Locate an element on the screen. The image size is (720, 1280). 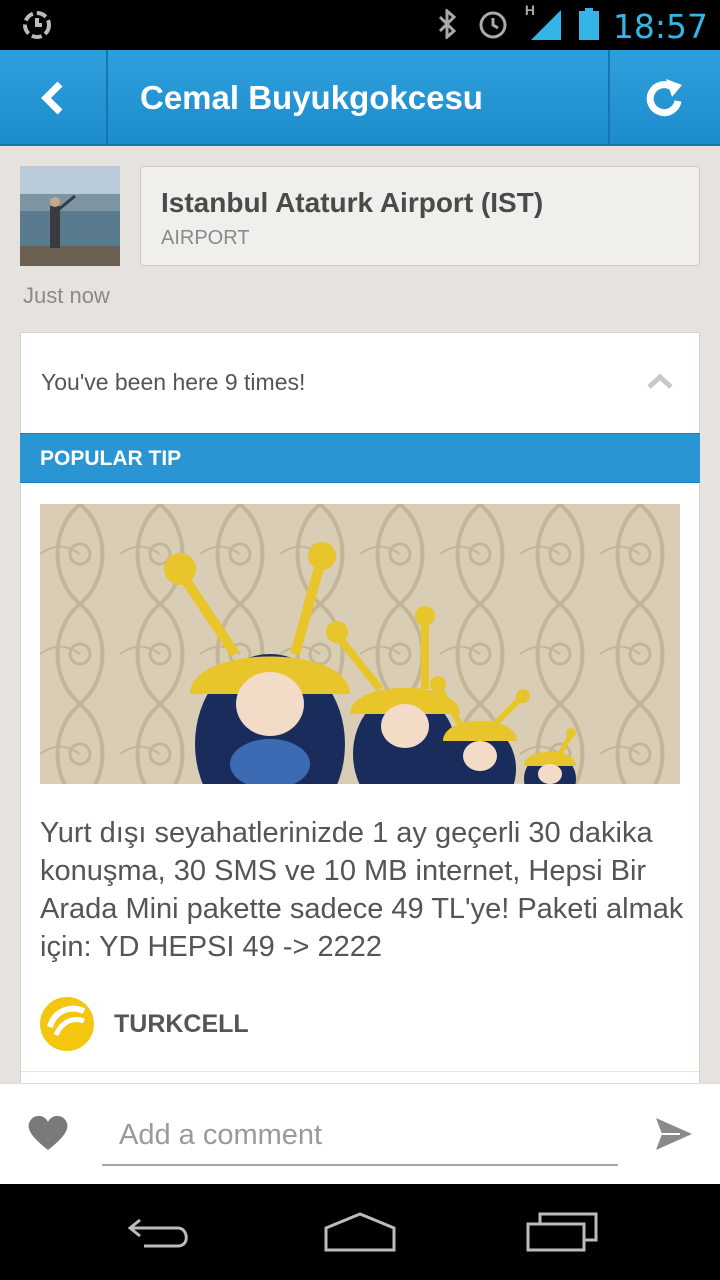
alarm-icon is located at coordinates (493, 26).